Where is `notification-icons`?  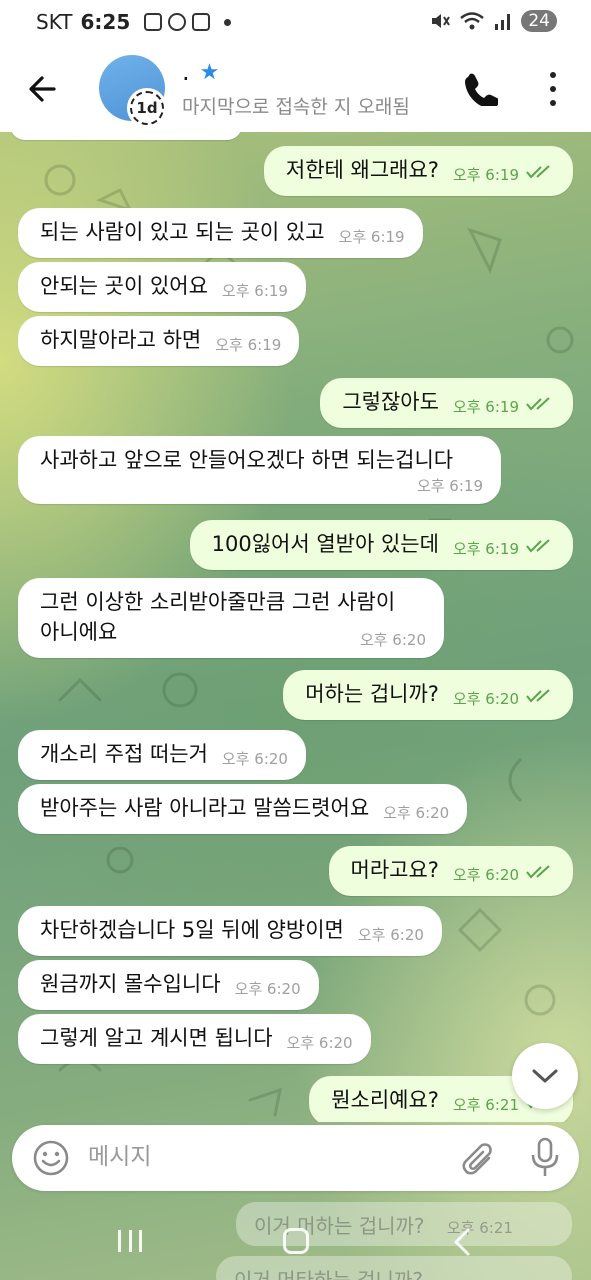 notification-icons is located at coordinates (188, 22).